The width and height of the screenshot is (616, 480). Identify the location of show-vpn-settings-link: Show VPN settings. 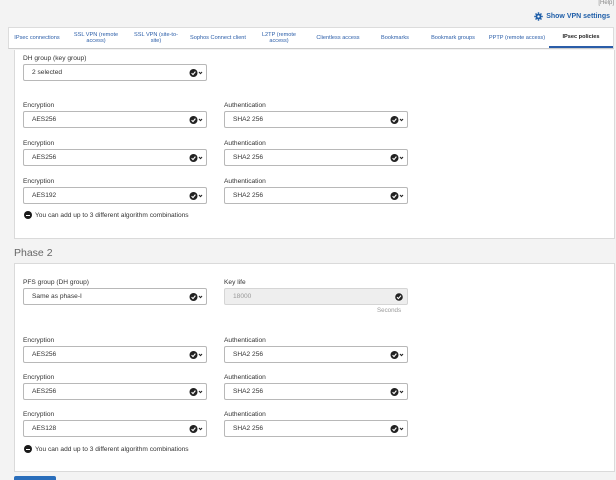
(572, 16).